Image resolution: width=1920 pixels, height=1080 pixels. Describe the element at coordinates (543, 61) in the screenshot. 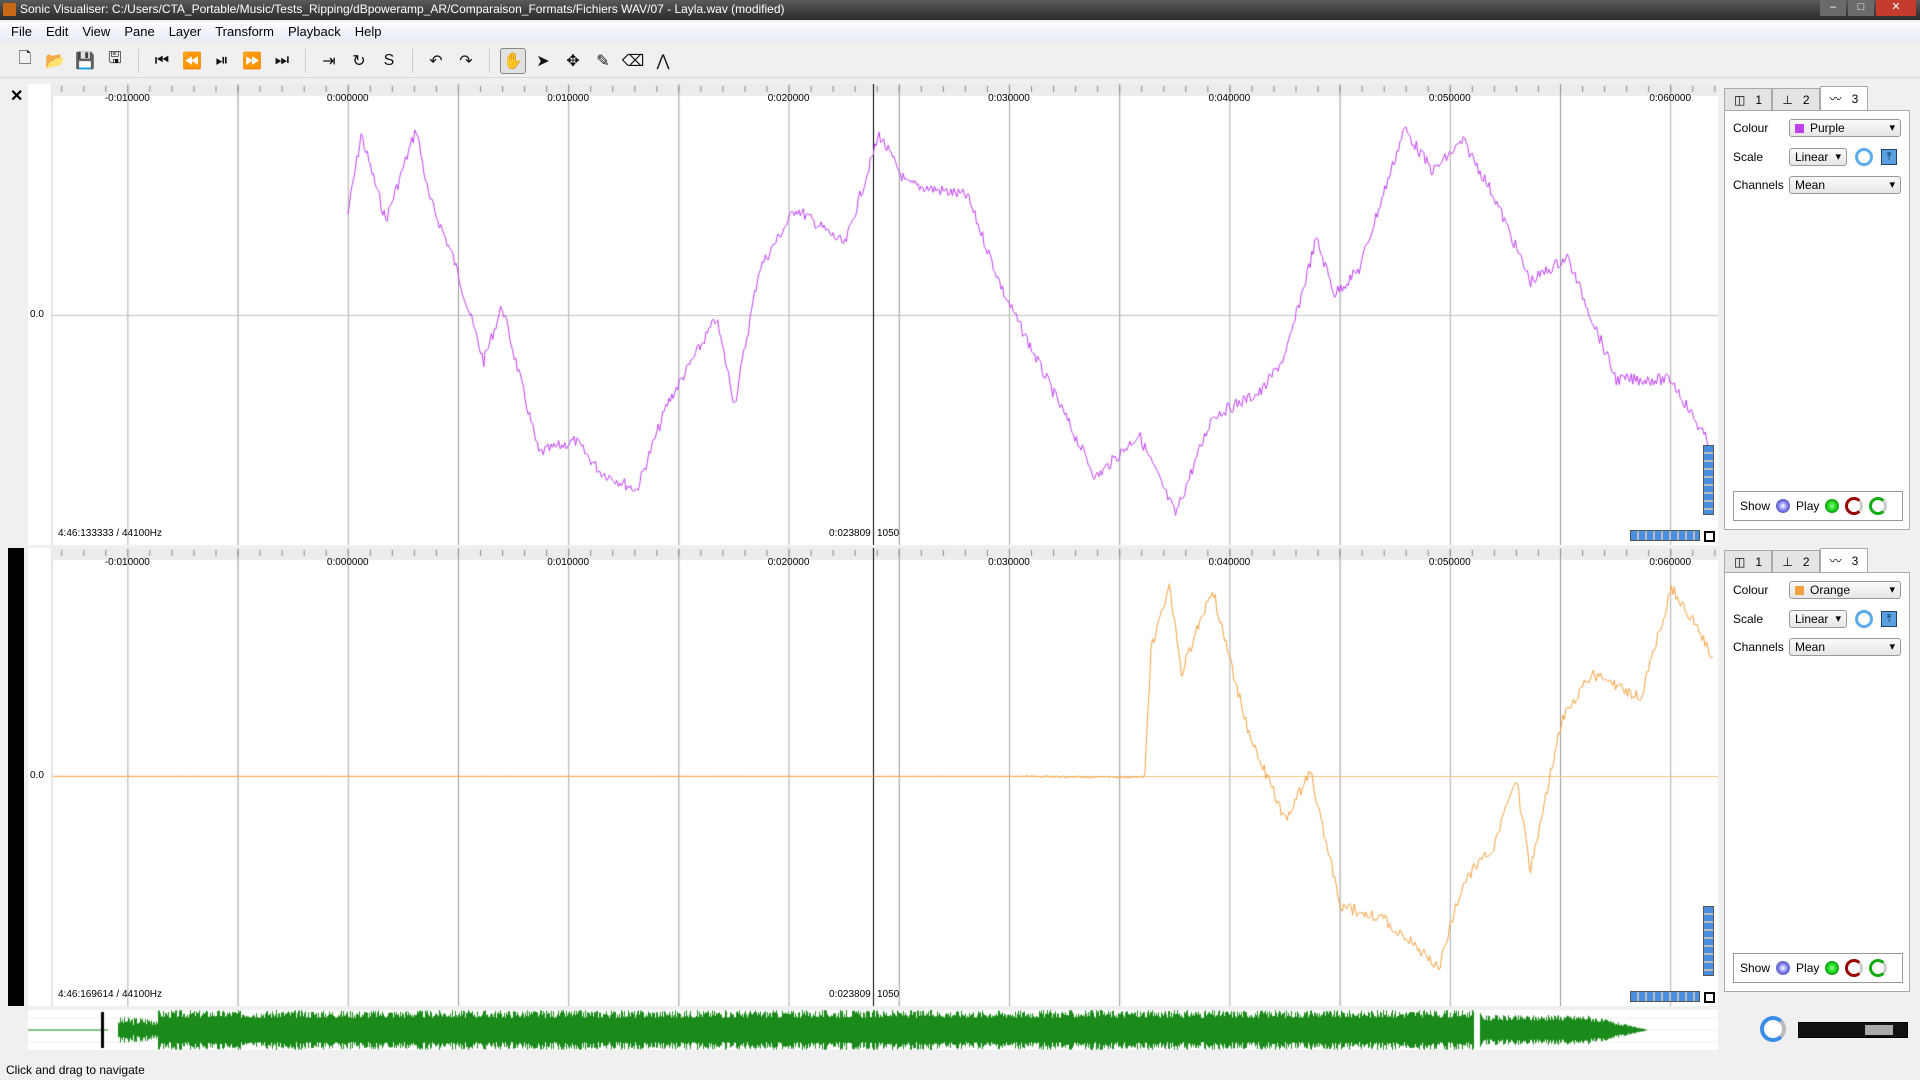

I see `select-arrow-button: ➤` at that location.